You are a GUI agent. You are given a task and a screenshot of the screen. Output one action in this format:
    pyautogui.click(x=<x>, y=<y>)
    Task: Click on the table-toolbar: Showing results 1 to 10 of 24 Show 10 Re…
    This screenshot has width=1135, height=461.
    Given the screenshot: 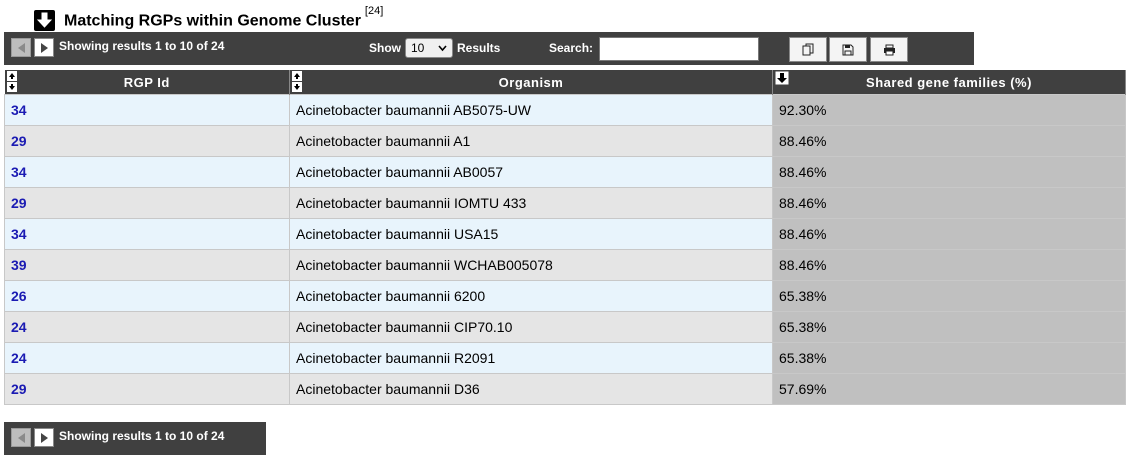 What is the action you would take?
    pyautogui.click(x=489, y=48)
    